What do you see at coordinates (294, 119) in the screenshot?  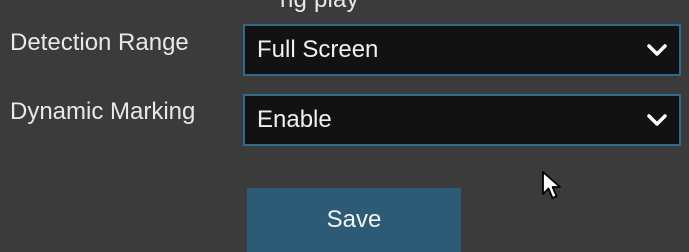 I see `dynamic-marking-value: Enable` at bounding box center [294, 119].